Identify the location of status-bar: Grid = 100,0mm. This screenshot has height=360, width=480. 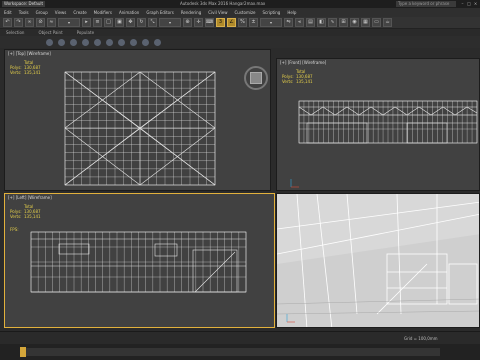
(240, 337).